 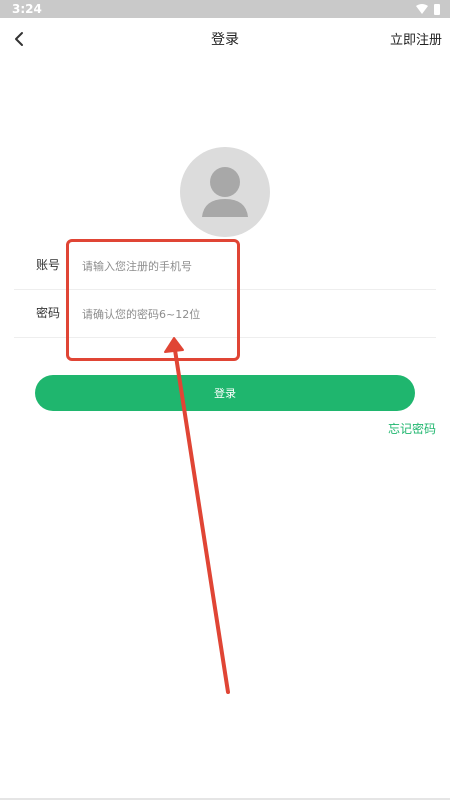 I want to click on wifi-icon, so click(x=422, y=9).